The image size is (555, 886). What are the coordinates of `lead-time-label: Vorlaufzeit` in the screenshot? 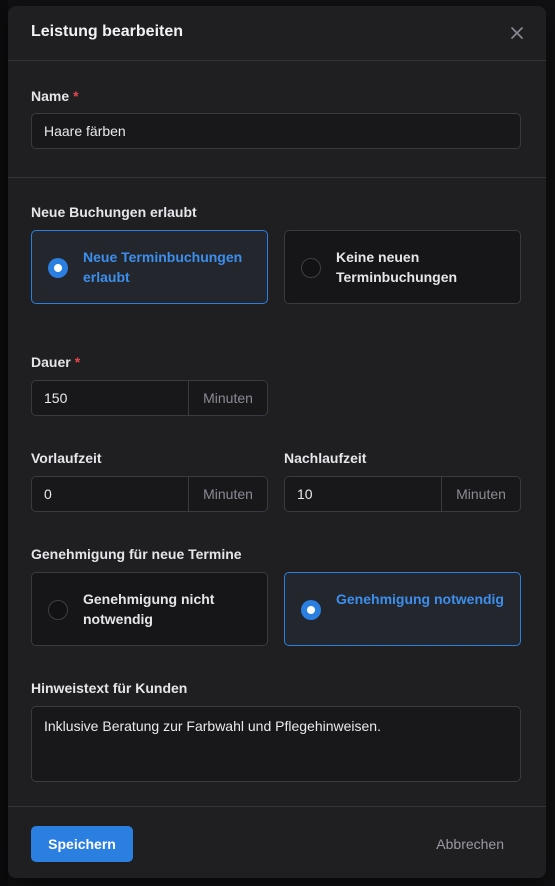 It's located at (66, 458).